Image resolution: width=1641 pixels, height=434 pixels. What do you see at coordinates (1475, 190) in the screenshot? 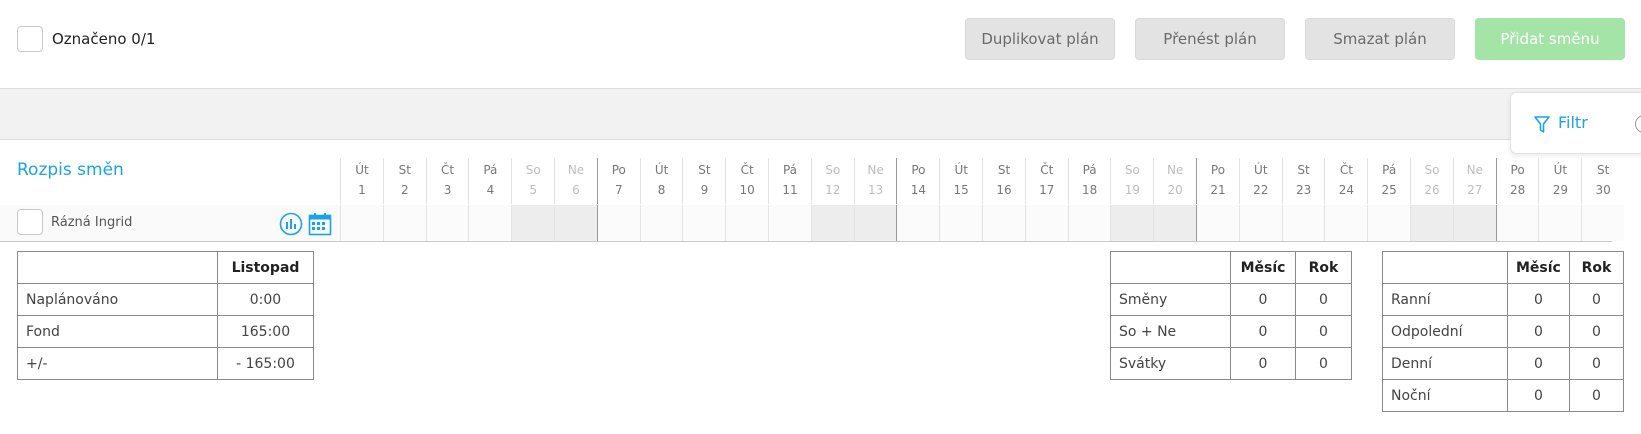
I see `day-number: 27` at bounding box center [1475, 190].